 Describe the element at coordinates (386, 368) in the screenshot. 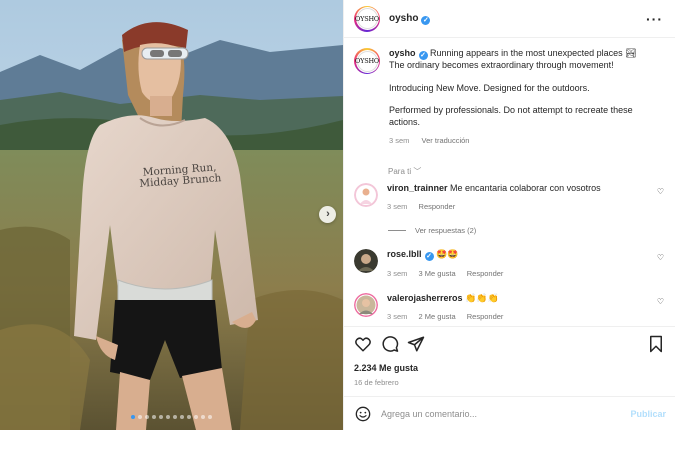

I see `like-count: 2.234 Me gusta` at that location.